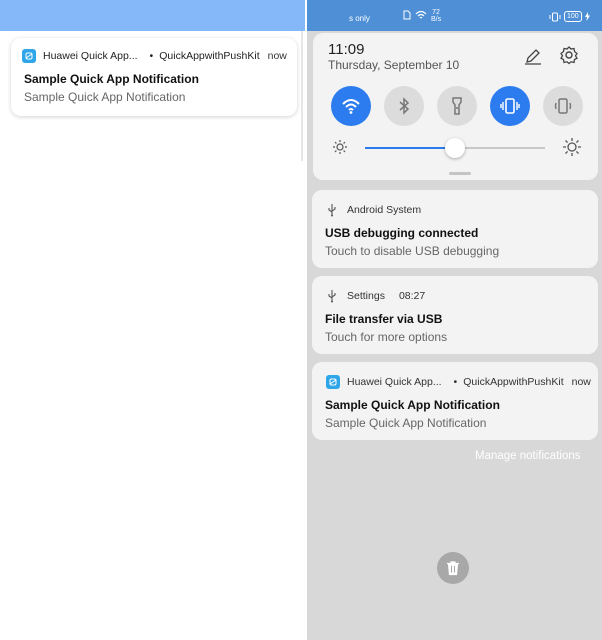 This screenshot has width=602, height=640. Describe the element at coordinates (394, 65) in the screenshot. I see `qs-date: Thursday, September 10` at that location.